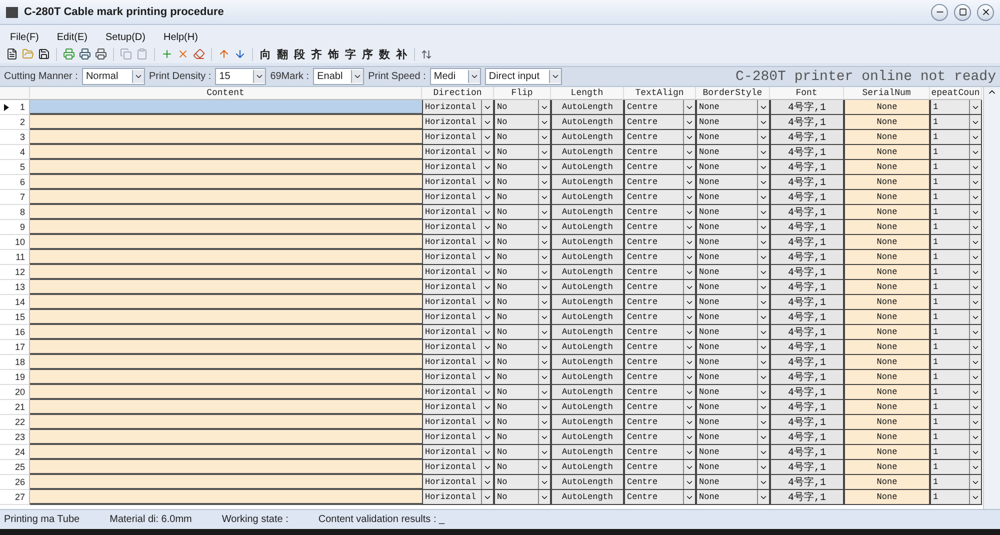 Image resolution: width=1000 pixels, height=535 pixels. Describe the element at coordinates (15, 437) in the screenshot. I see `row-header: 23` at that location.